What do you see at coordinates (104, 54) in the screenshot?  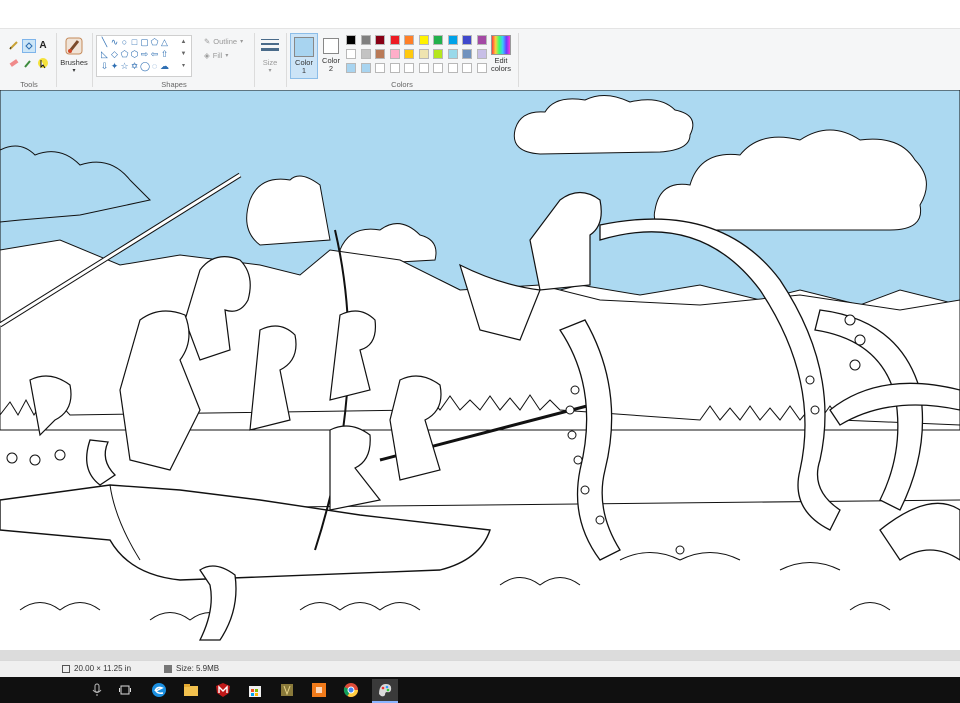 I see `right-triangle-shape-icon: ◺` at bounding box center [104, 54].